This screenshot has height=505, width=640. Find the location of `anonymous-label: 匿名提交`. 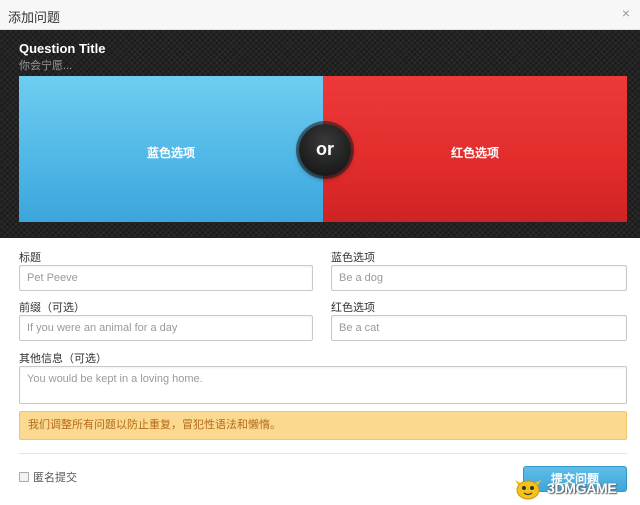

anonymous-label: 匿名提交 is located at coordinates (55, 478).